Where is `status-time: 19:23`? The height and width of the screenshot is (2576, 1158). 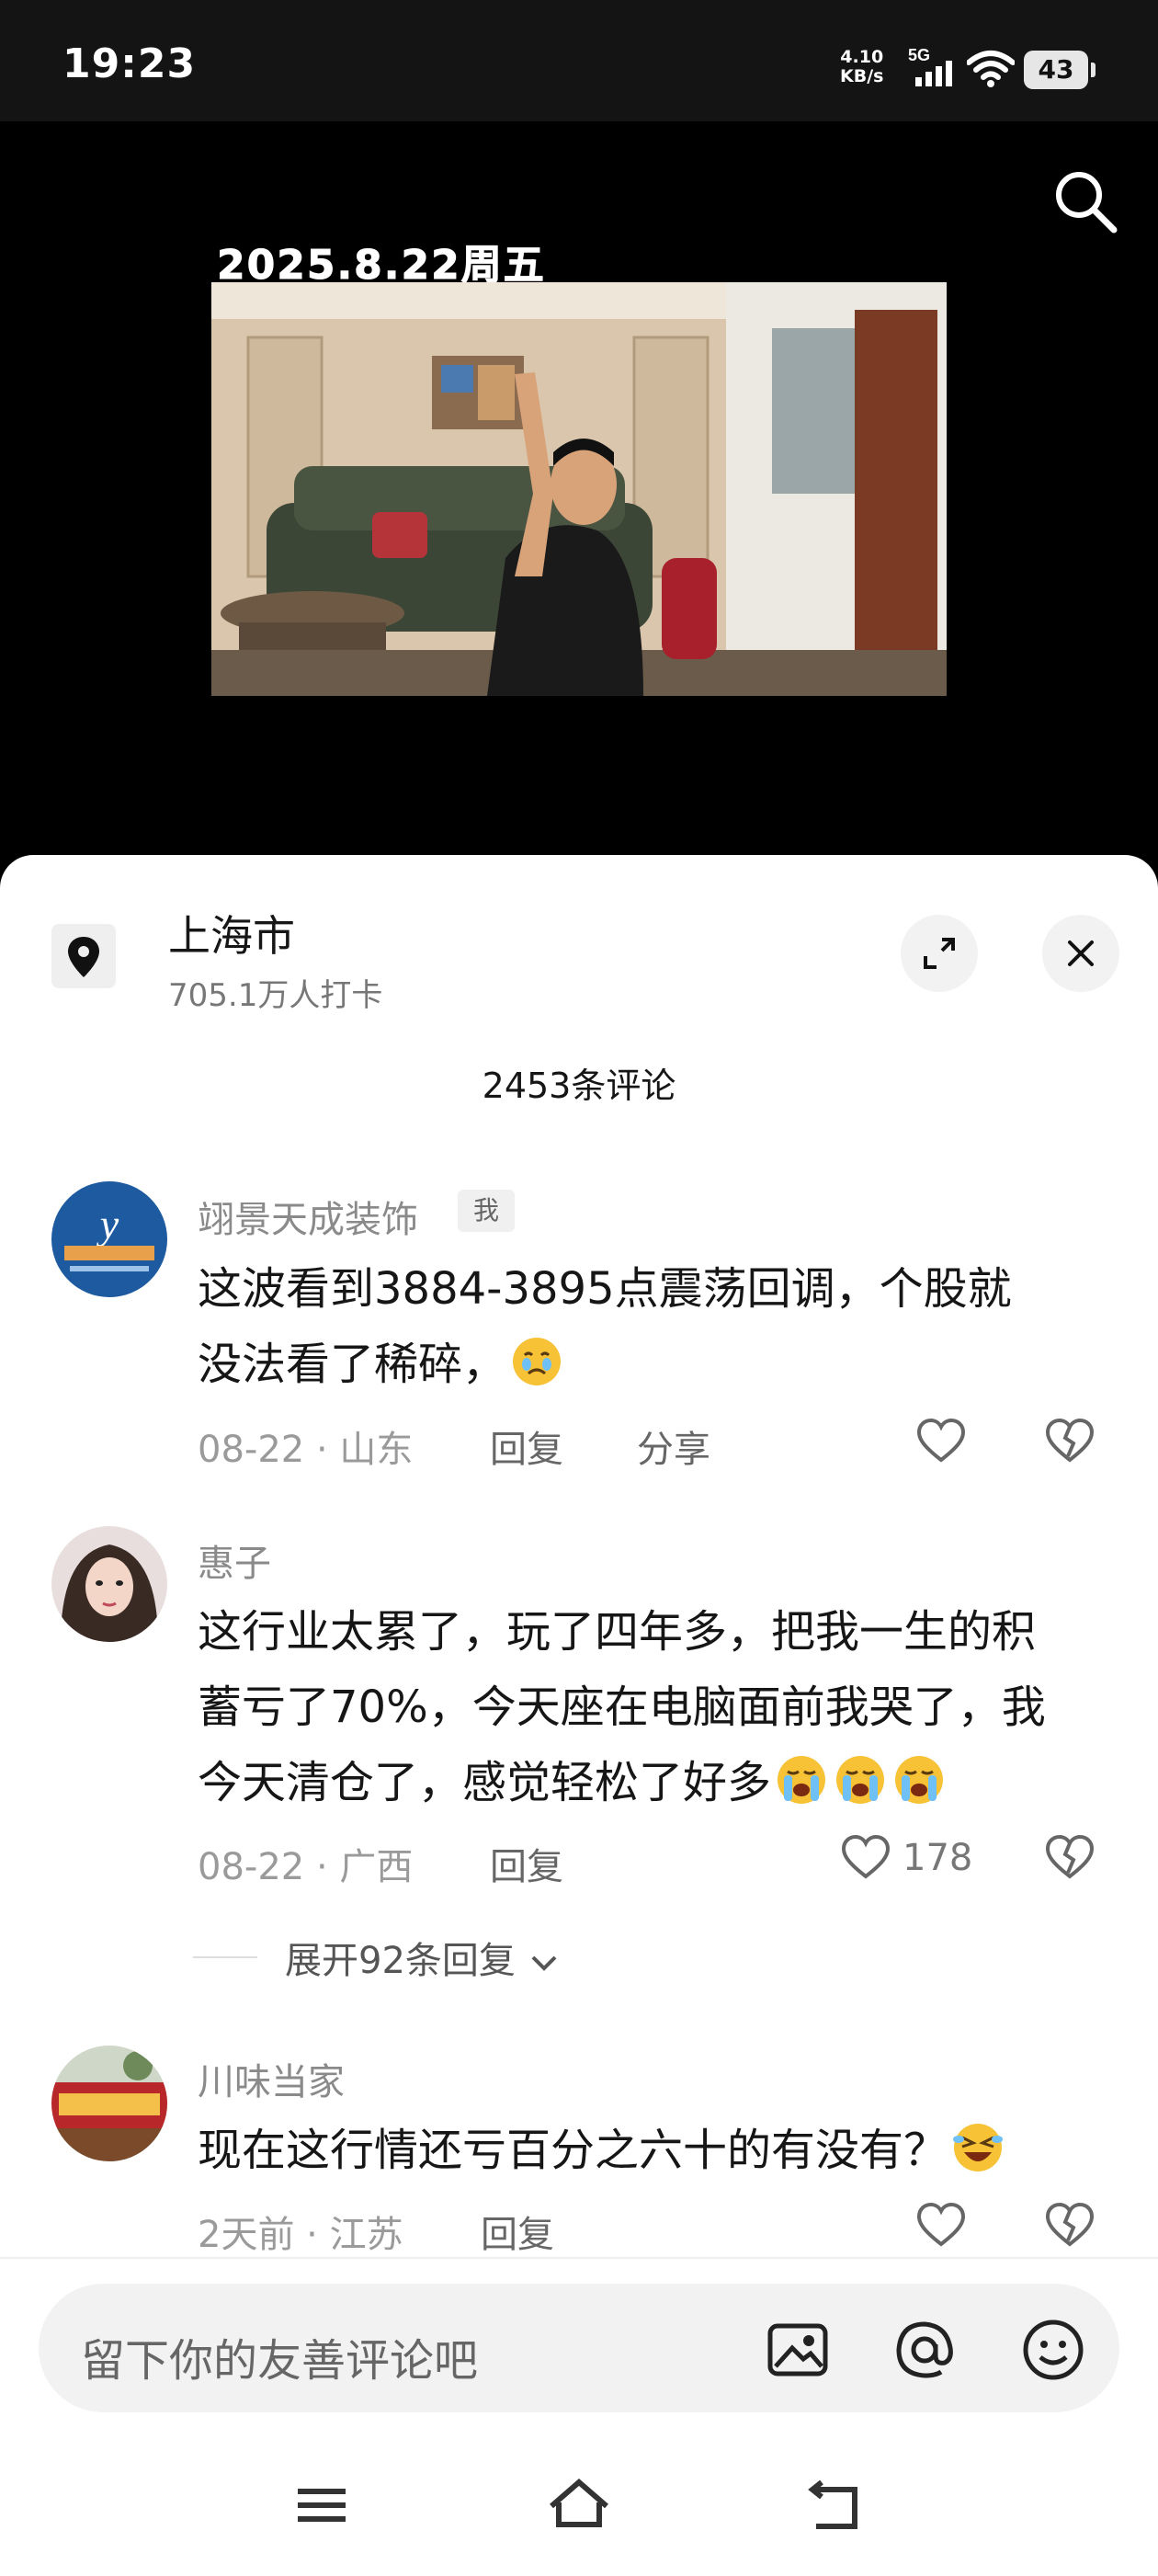 status-time: 19:23 is located at coordinates (129, 63).